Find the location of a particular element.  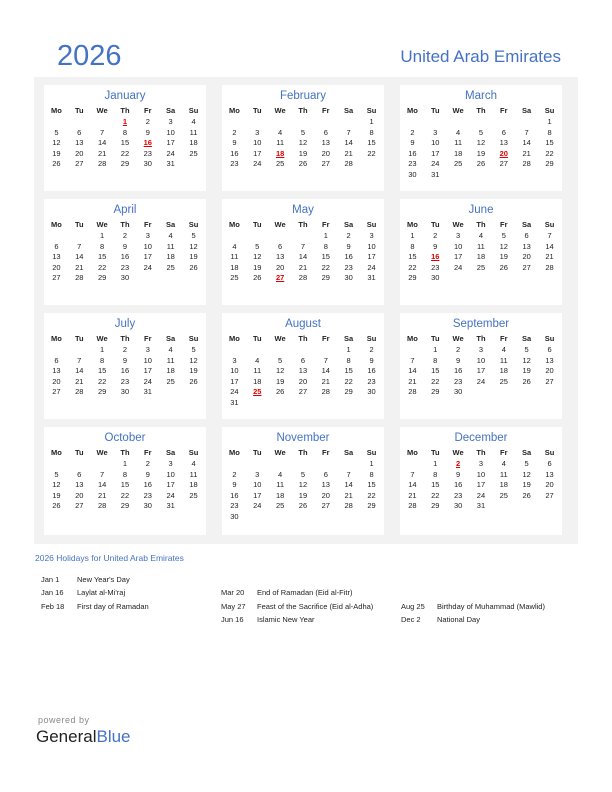

day-cell: 11 is located at coordinates (481, 246).